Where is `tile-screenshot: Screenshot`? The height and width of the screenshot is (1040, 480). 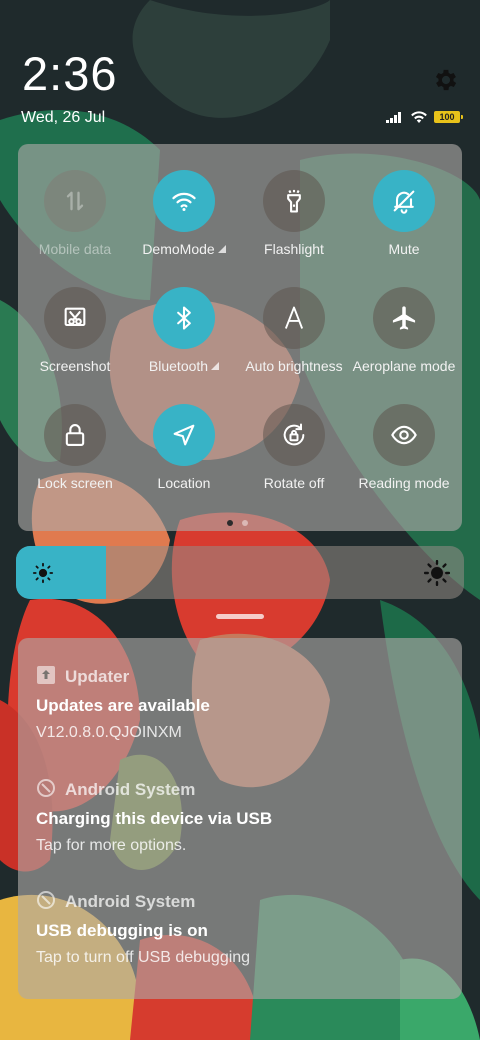
tile-screenshot: Screenshot is located at coordinates (75, 330).